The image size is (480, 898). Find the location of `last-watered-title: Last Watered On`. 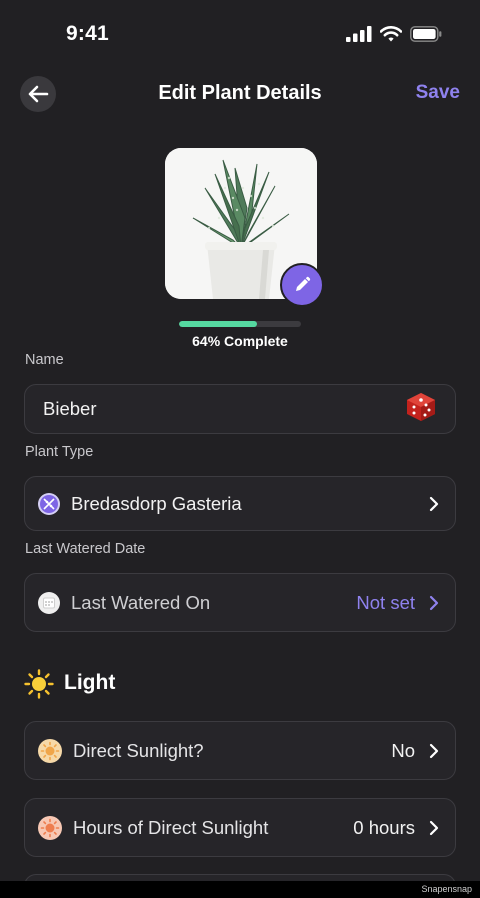

last-watered-title: Last Watered On is located at coordinates (141, 602).